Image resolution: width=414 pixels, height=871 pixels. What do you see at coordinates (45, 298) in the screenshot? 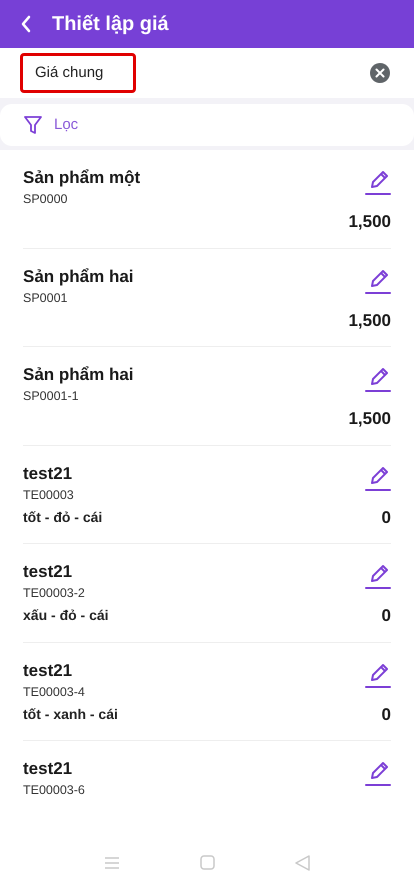
I see `product-code: SP0001` at bounding box center [45, 298].